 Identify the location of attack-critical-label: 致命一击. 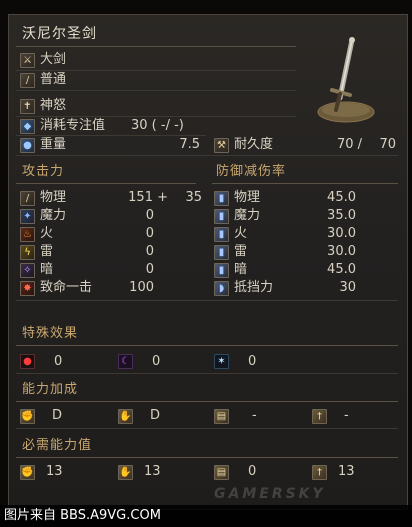
(66, 287).